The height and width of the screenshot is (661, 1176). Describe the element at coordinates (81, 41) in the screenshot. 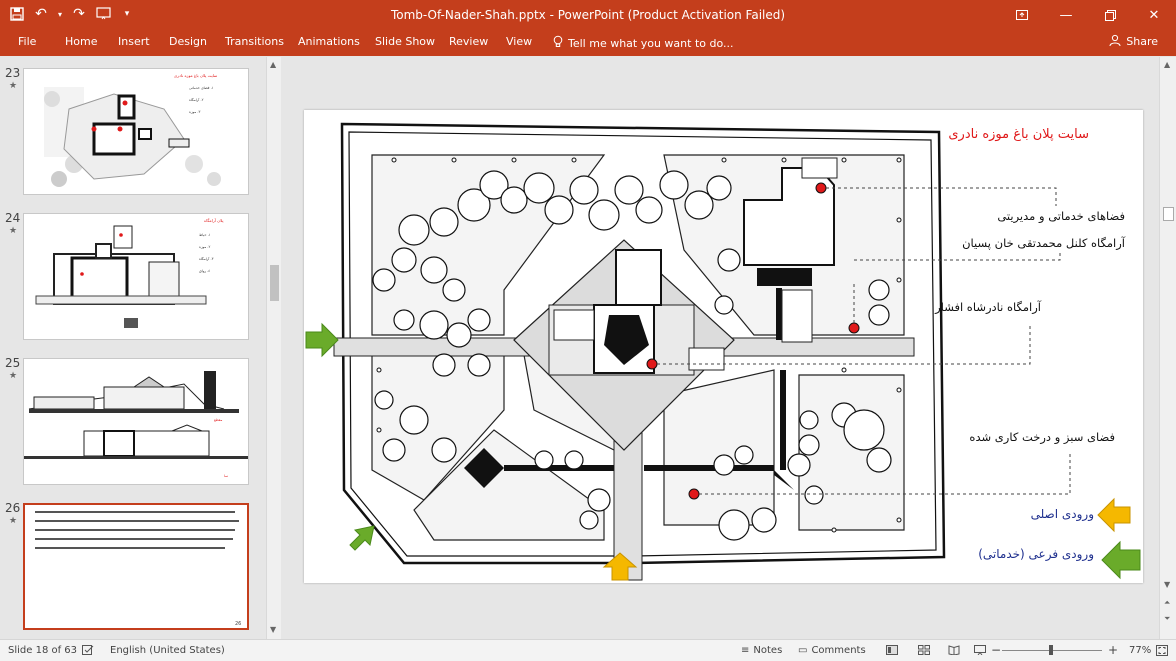

I see `tab-home: Home` at that location.